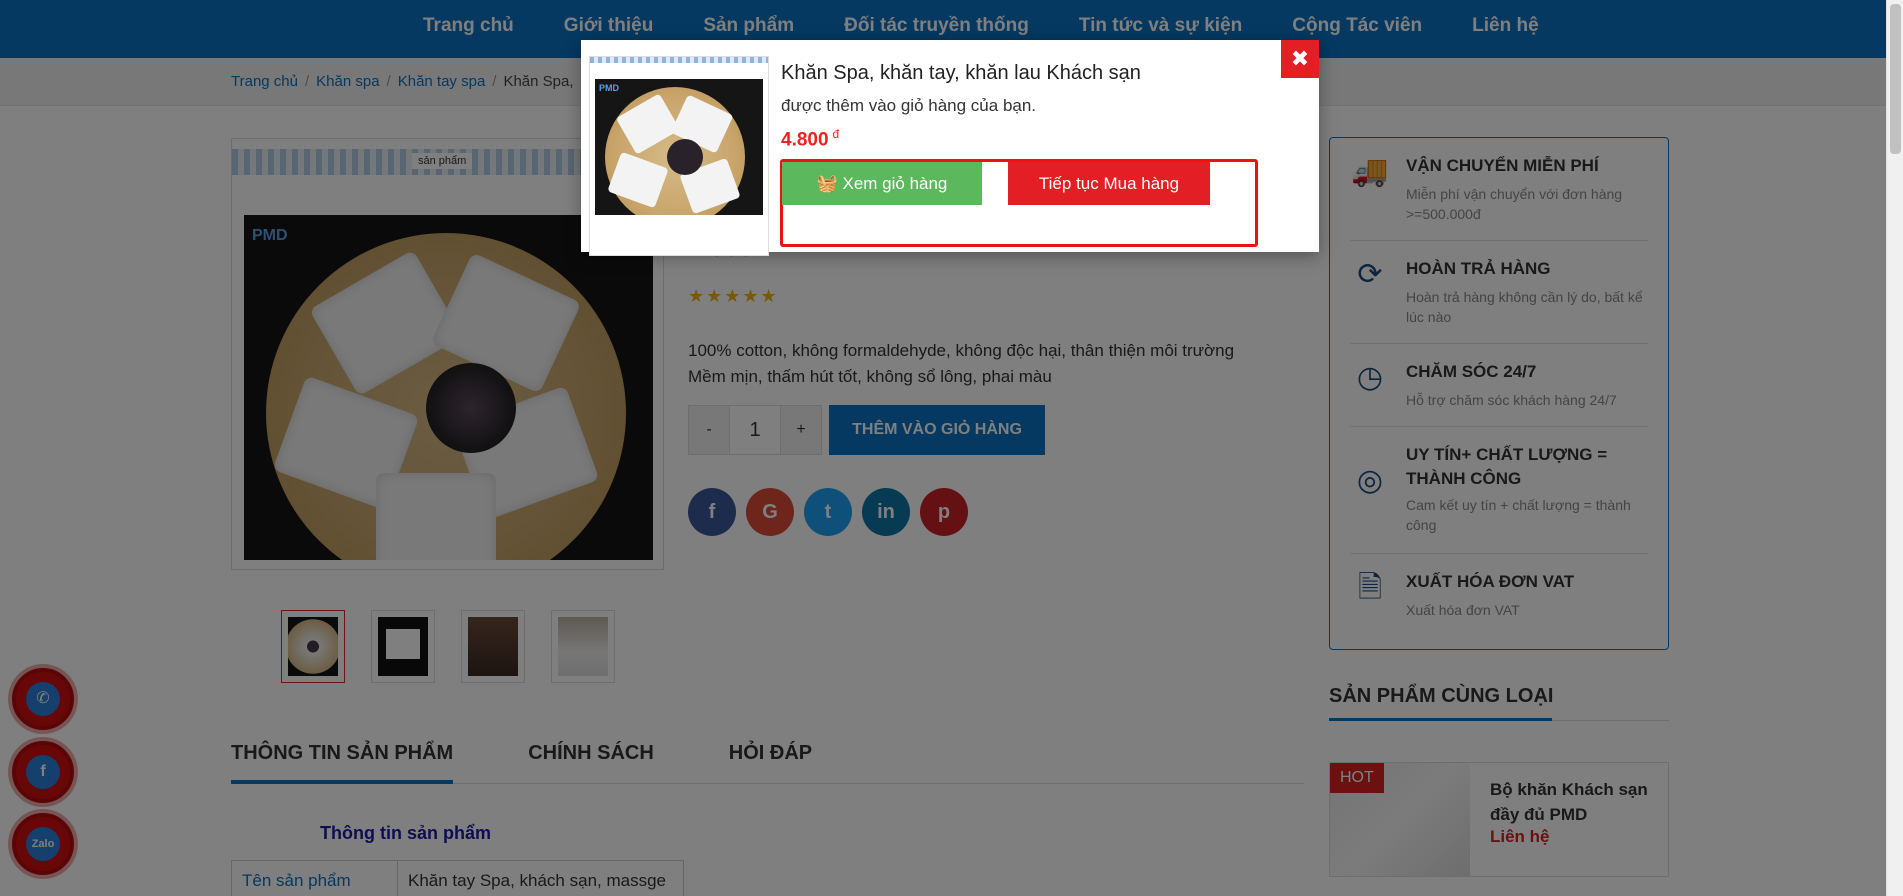 The image size is (1903, 896). What do you see at coordinates (1894, 448) in the screenshot?
I see `page-scrollbar` at bounding box center [1894, 448].